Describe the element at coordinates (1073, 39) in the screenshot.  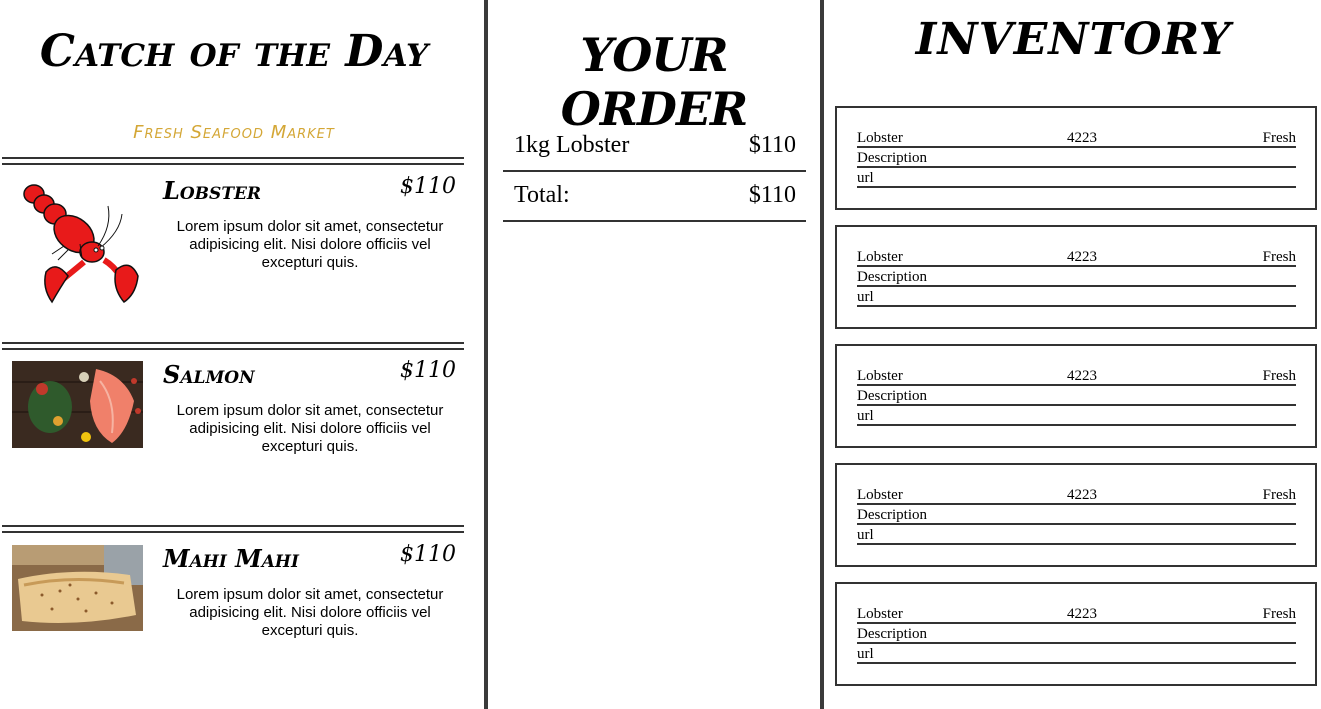
I see `inventory-title: INVENTORY` at that location.